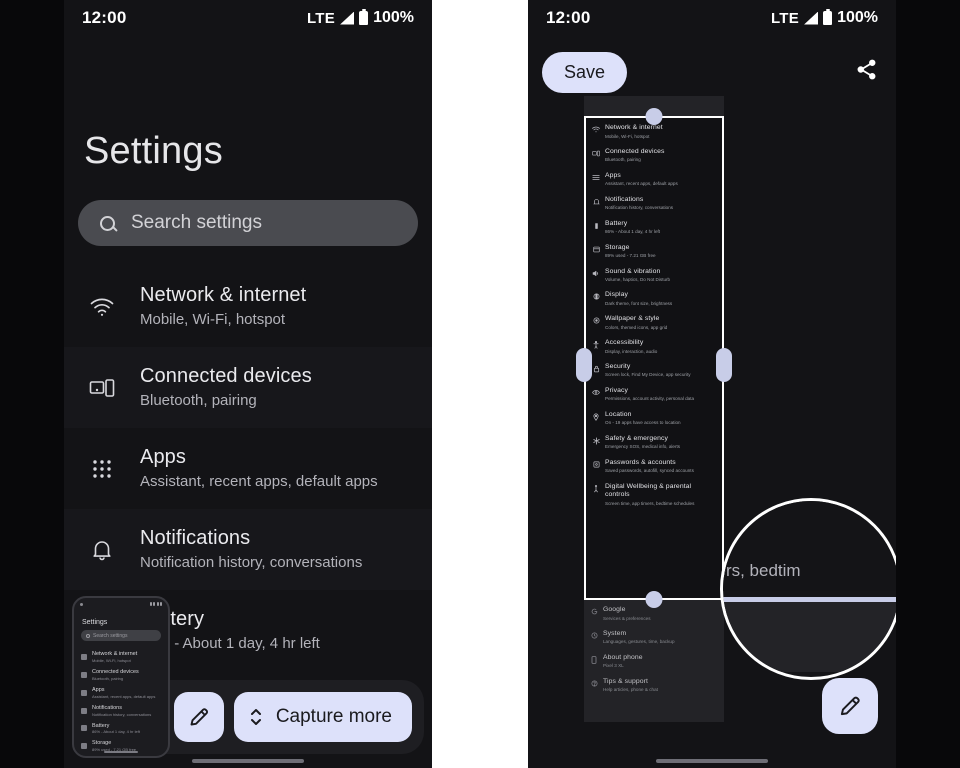  I want to click on row-title: Security, so click(618, 367).